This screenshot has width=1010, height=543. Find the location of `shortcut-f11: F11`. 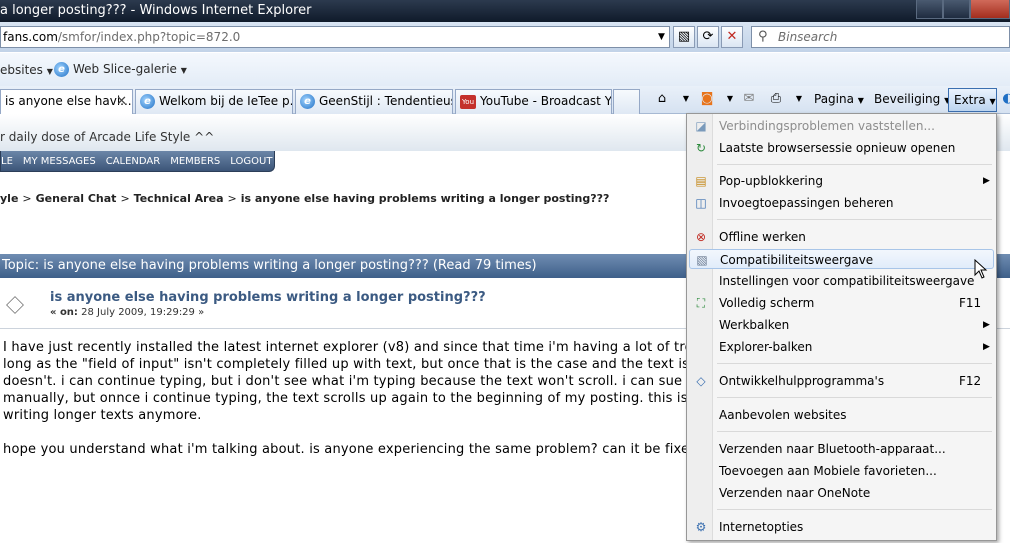

shortcut-f11: F11 is located at coordinates (970, 303).